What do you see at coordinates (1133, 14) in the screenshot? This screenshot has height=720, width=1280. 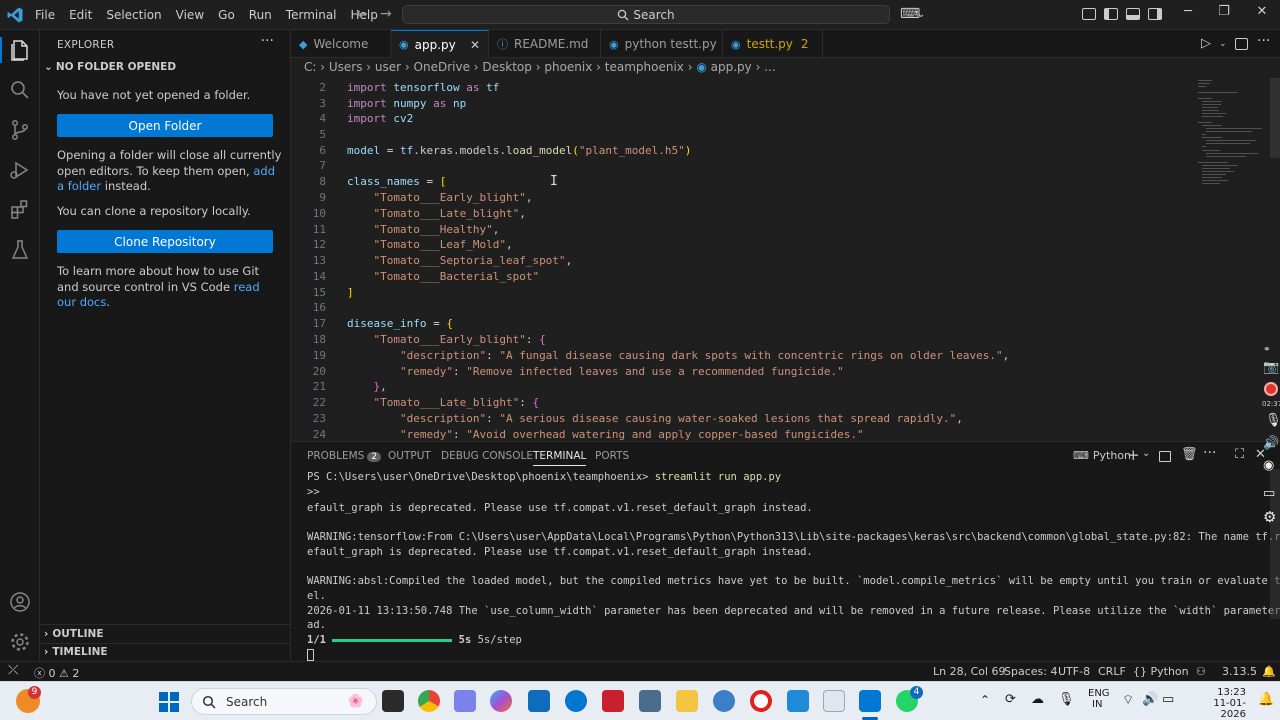 I see `toggle-panel-icon` at bounding box center [1133, 14].